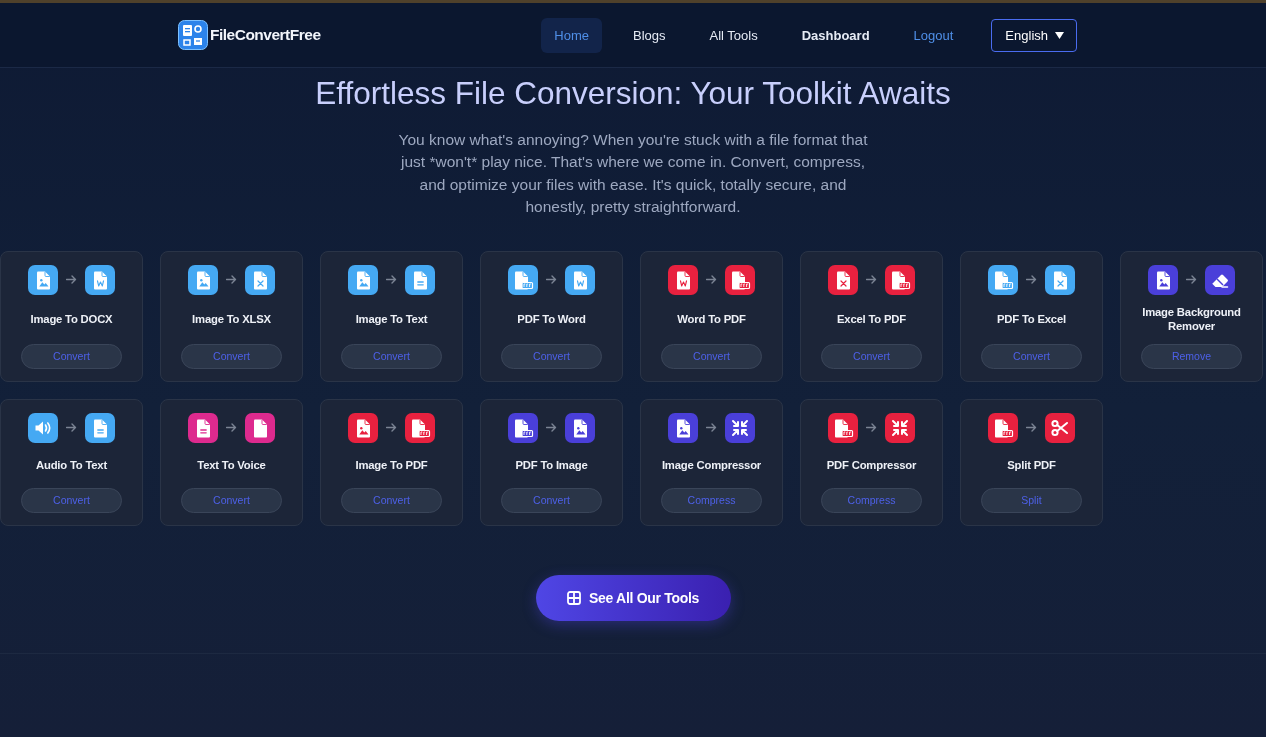  What do you see at coordinates (231, 319) in the screenshot?
I see `tool-title: Image To XLSX` at bounding box center [231, 319].